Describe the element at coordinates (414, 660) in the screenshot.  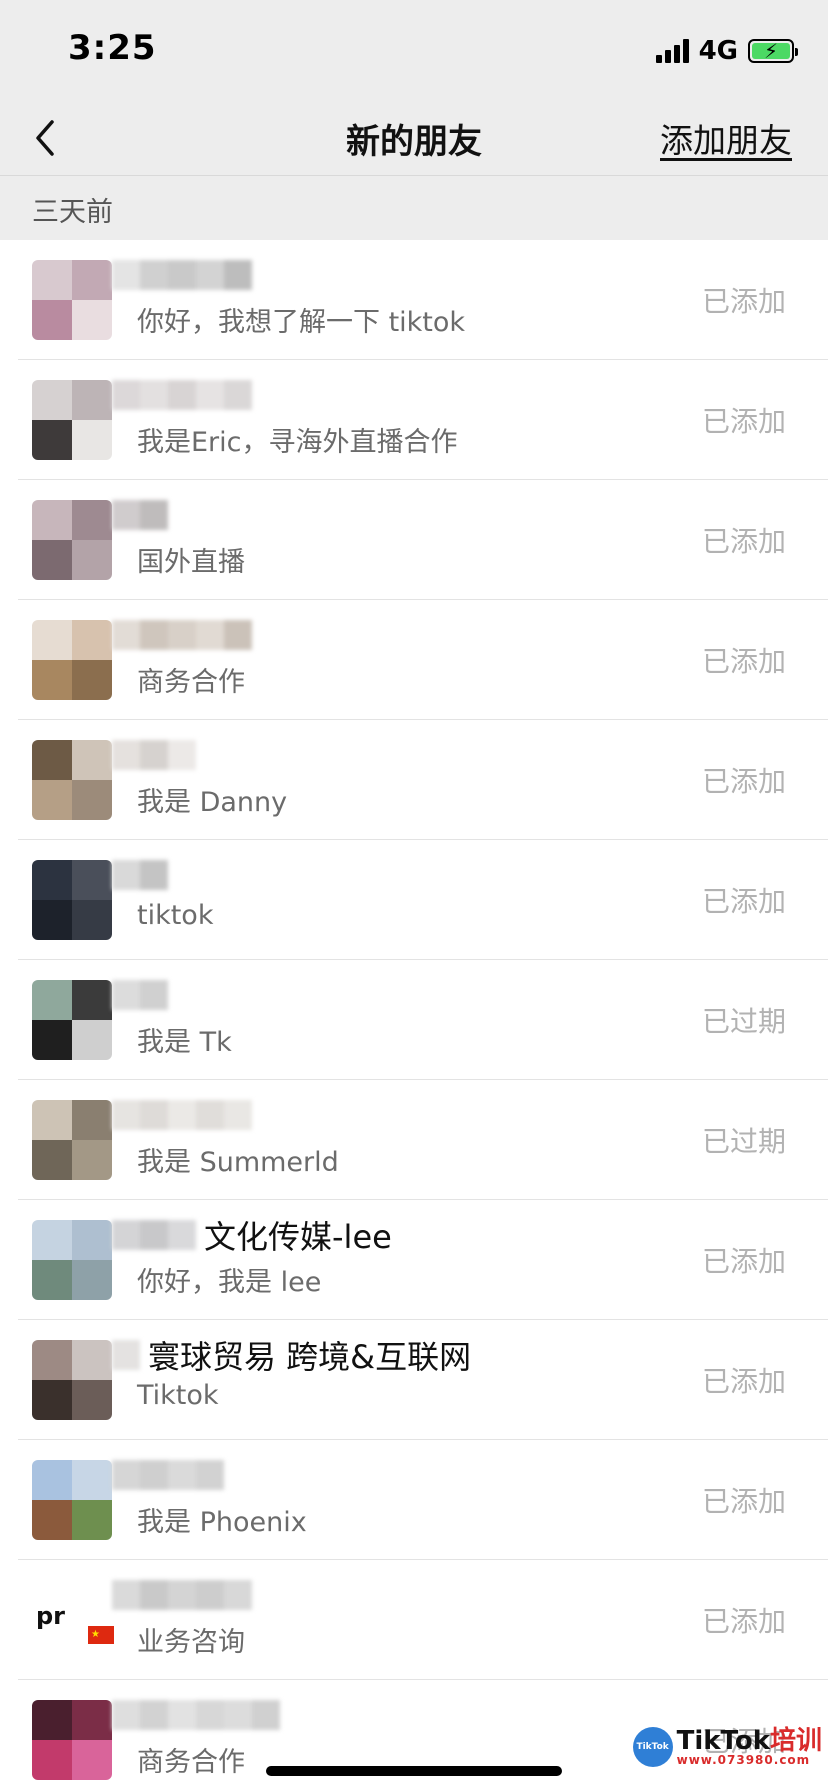
I see `list-item: 商务合作 已添加` at that location.